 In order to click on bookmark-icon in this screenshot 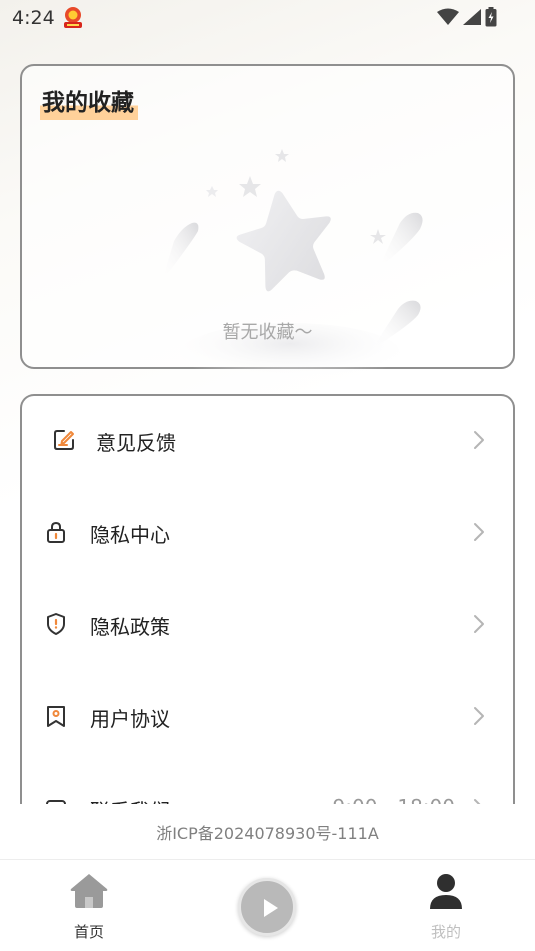, I will do `click(56, 716)`.